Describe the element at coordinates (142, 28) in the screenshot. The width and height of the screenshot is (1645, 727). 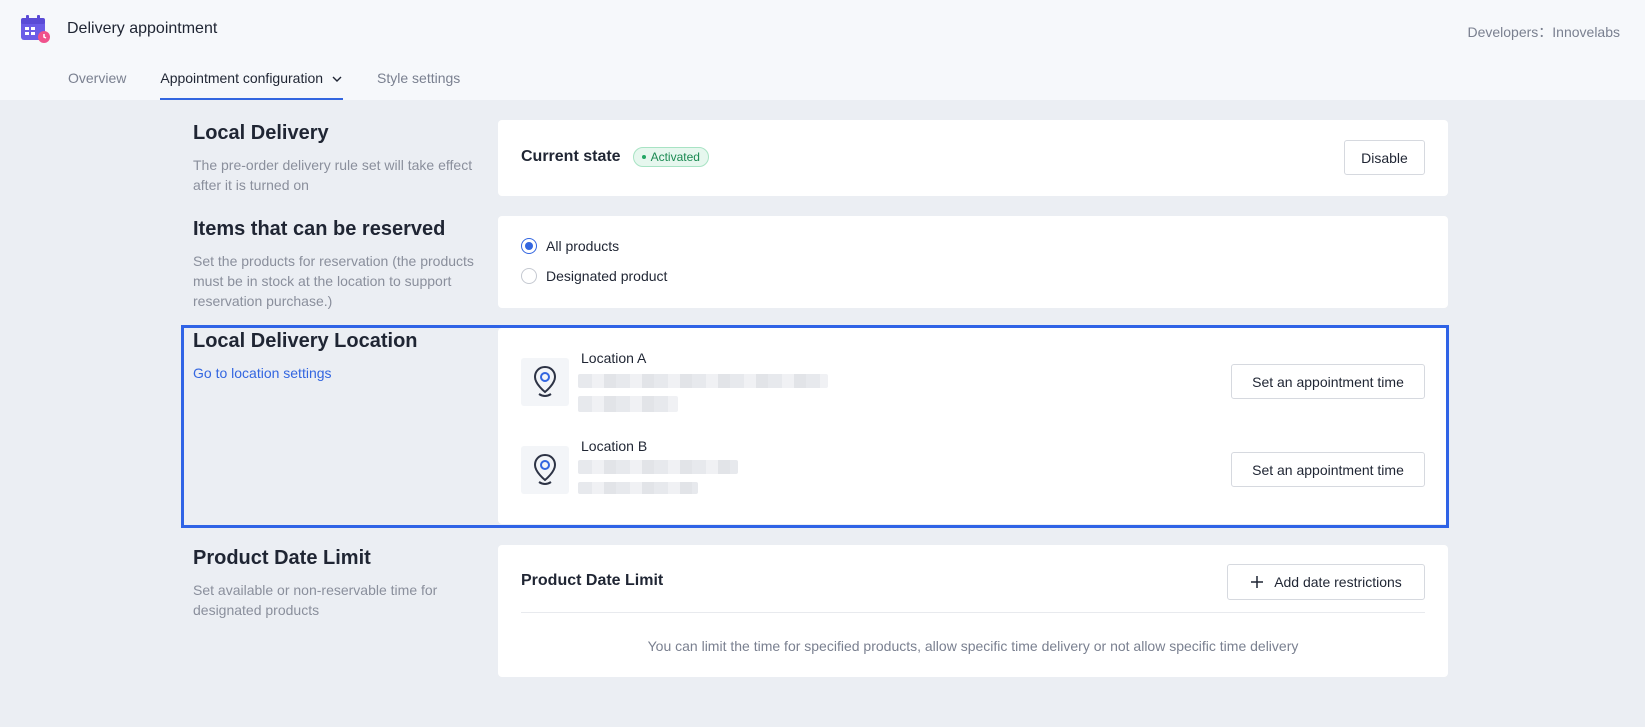
I see `app-title: Delivery appointment` at that location.